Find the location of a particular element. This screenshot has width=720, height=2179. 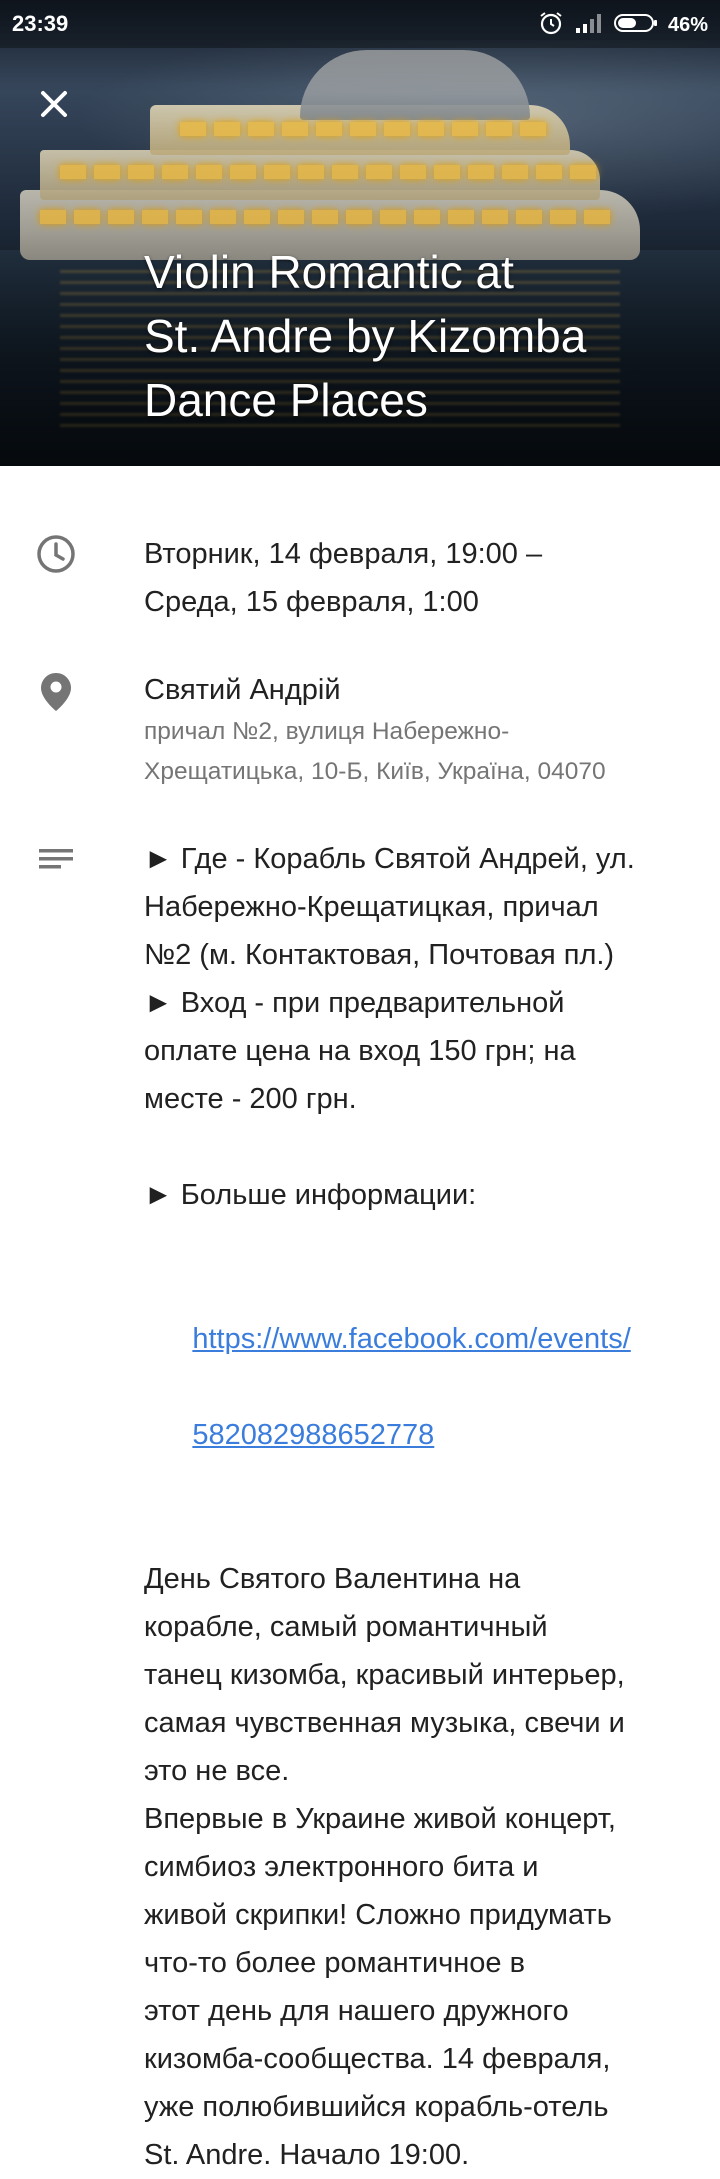

description-line: кизомба-сообщества. 14 февраля, is located at coordinates (377, 2059).